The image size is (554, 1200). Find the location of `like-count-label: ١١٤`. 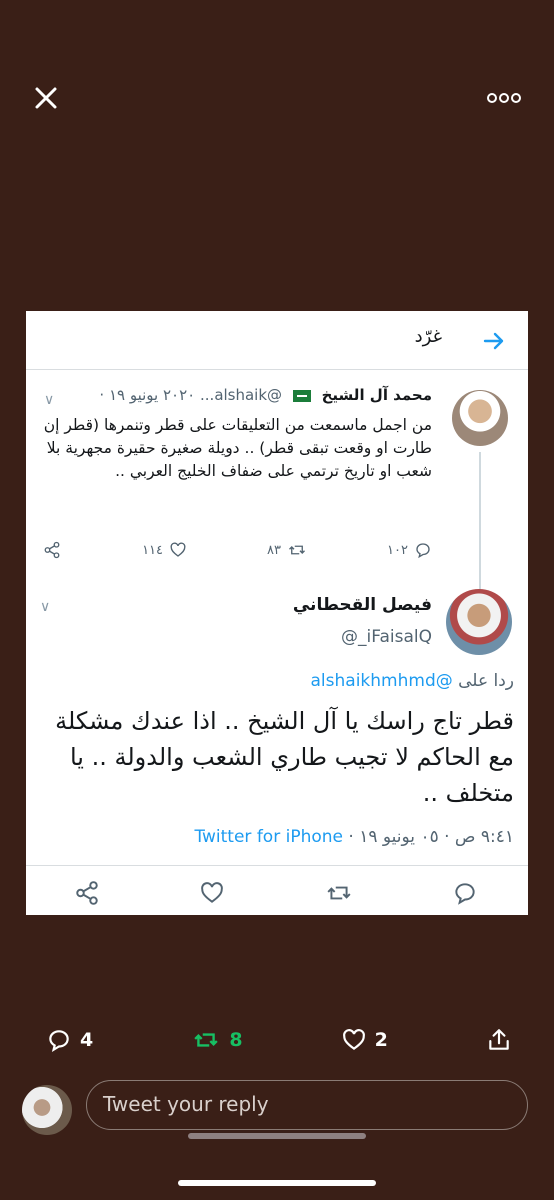

like-count-label: ١١٤ is located at coordinates (153, 550).